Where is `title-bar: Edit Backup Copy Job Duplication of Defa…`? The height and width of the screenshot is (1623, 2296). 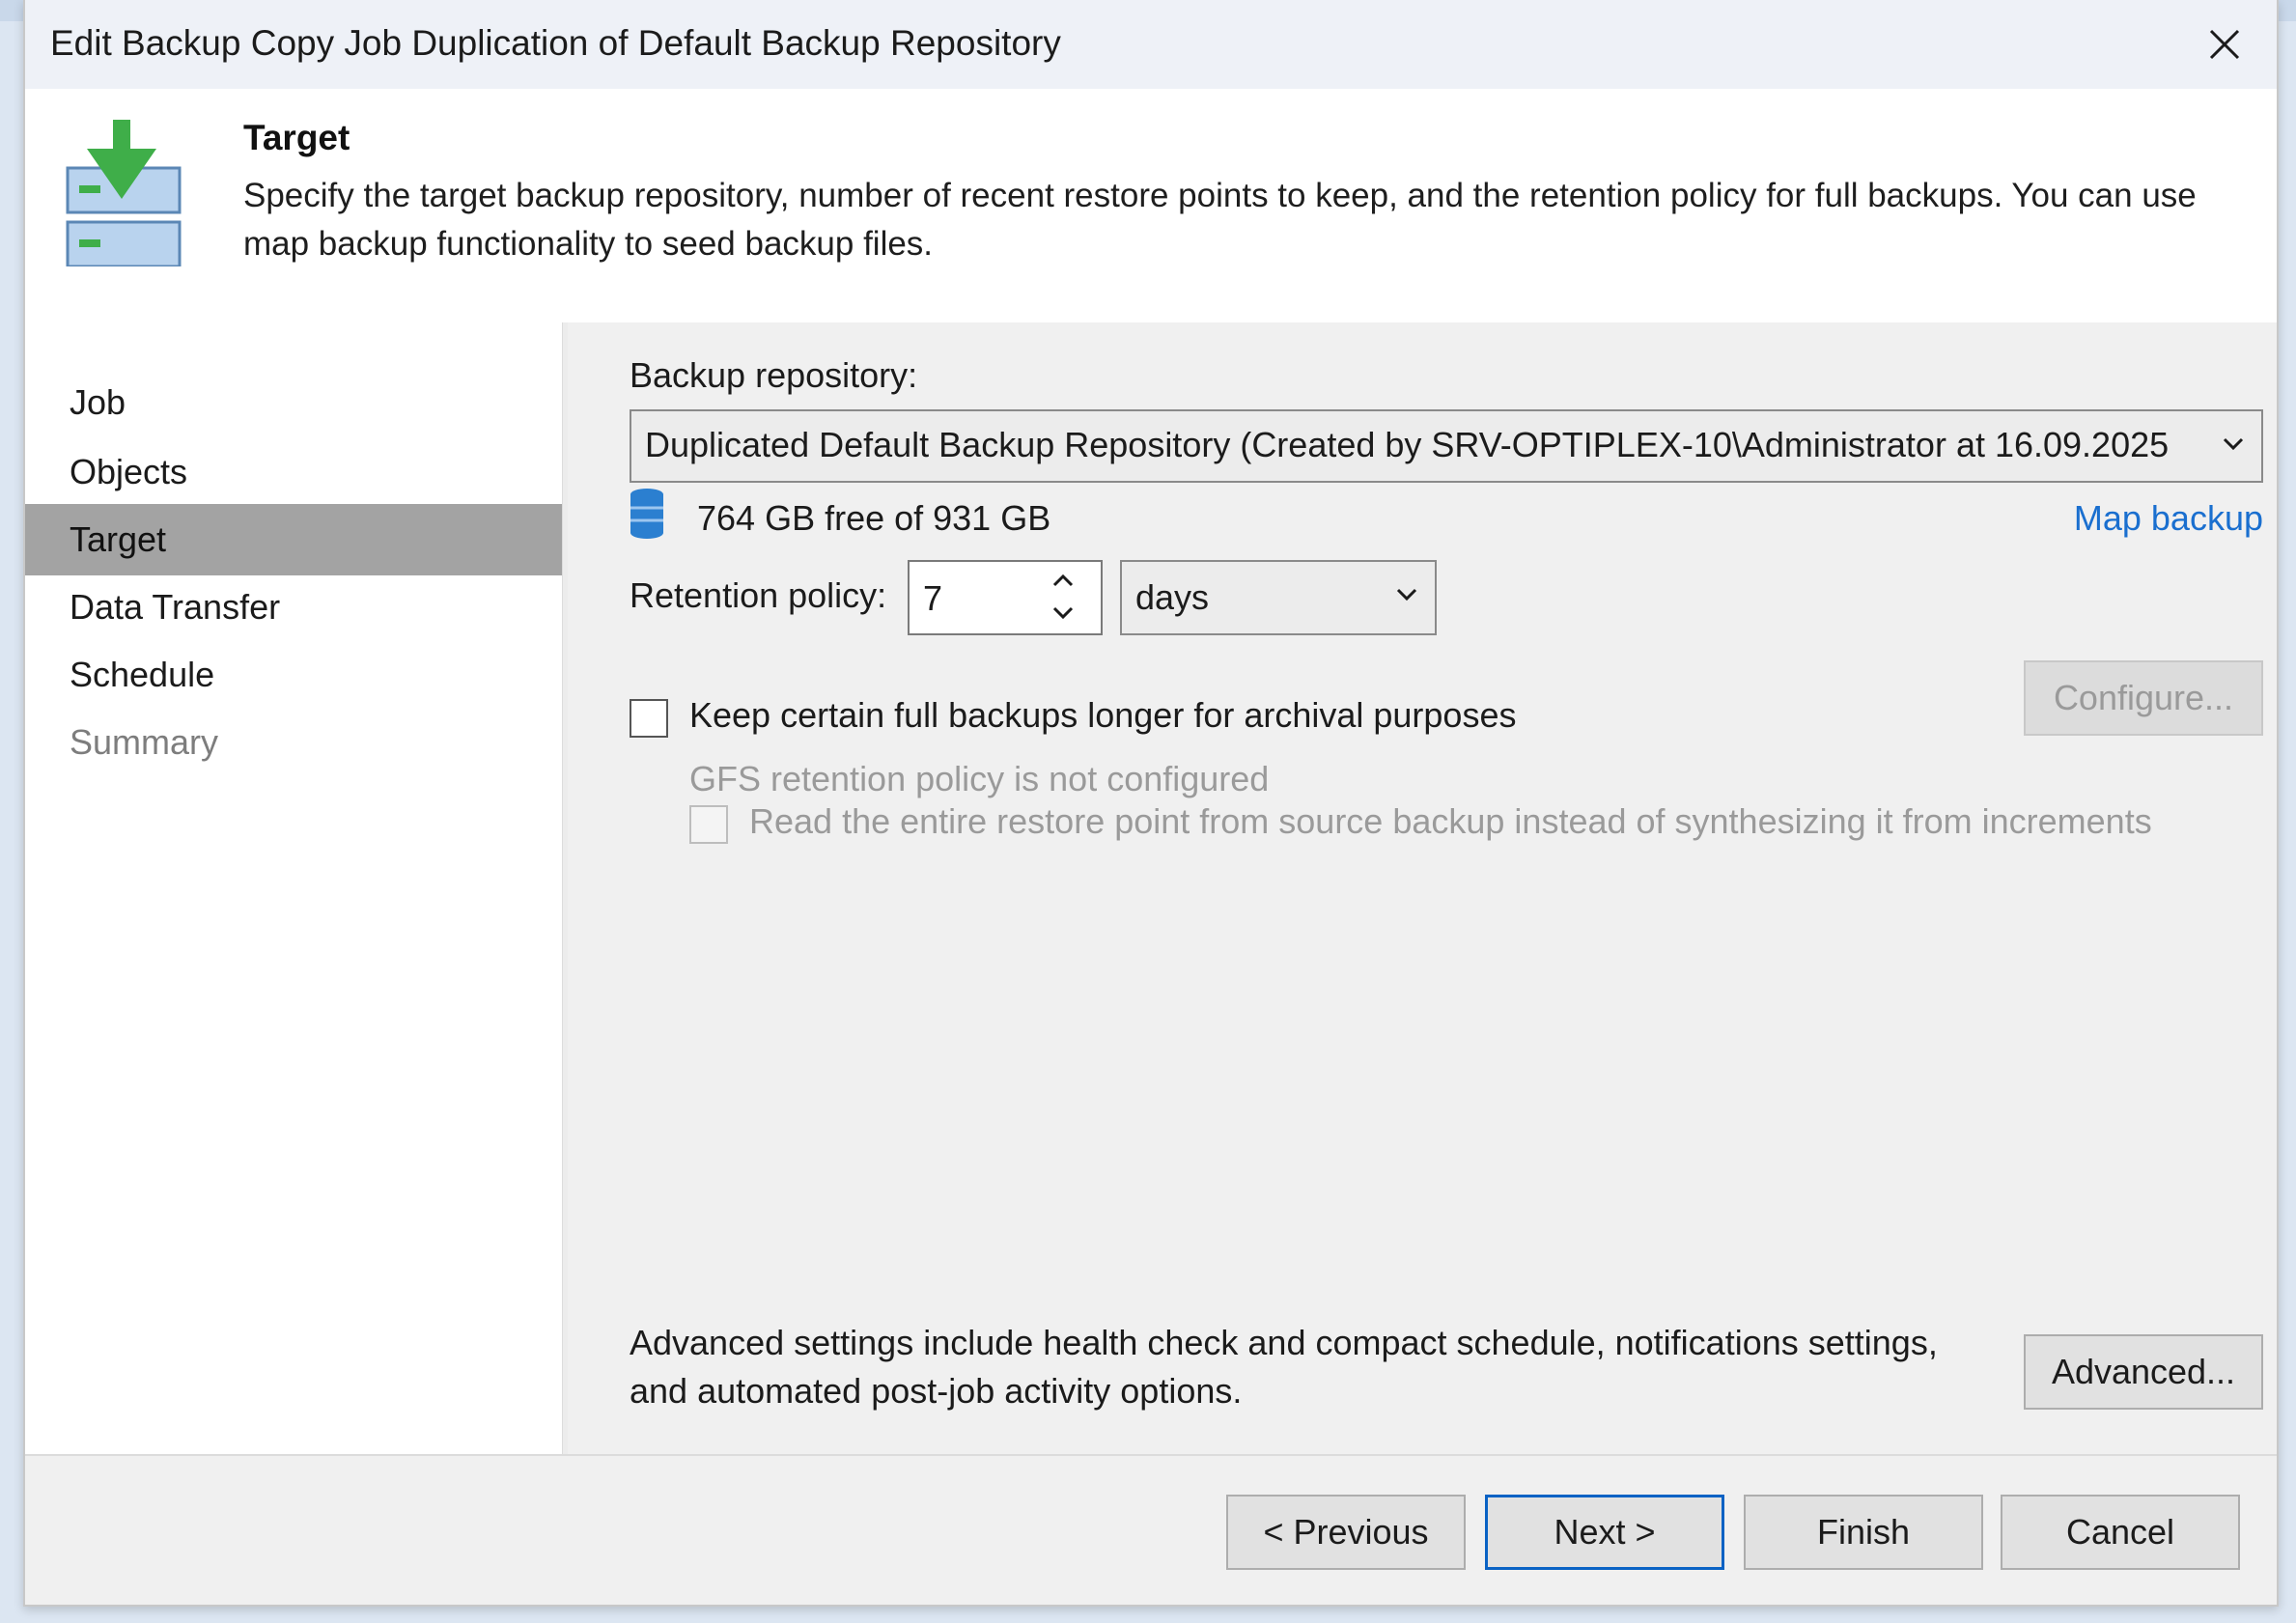
title-bar: Edit Backup Copy Job Duplication of Defa… is located at coordinates (1151, 44).